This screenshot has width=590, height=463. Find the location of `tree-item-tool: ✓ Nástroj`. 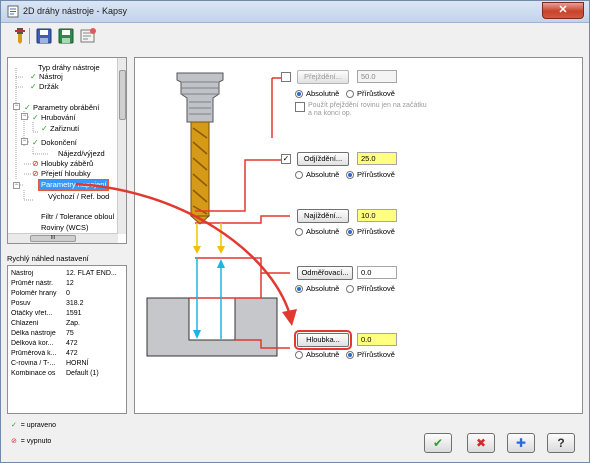

tree-item-tool: ✓ Nástroj is located at coordinates (46, 77).